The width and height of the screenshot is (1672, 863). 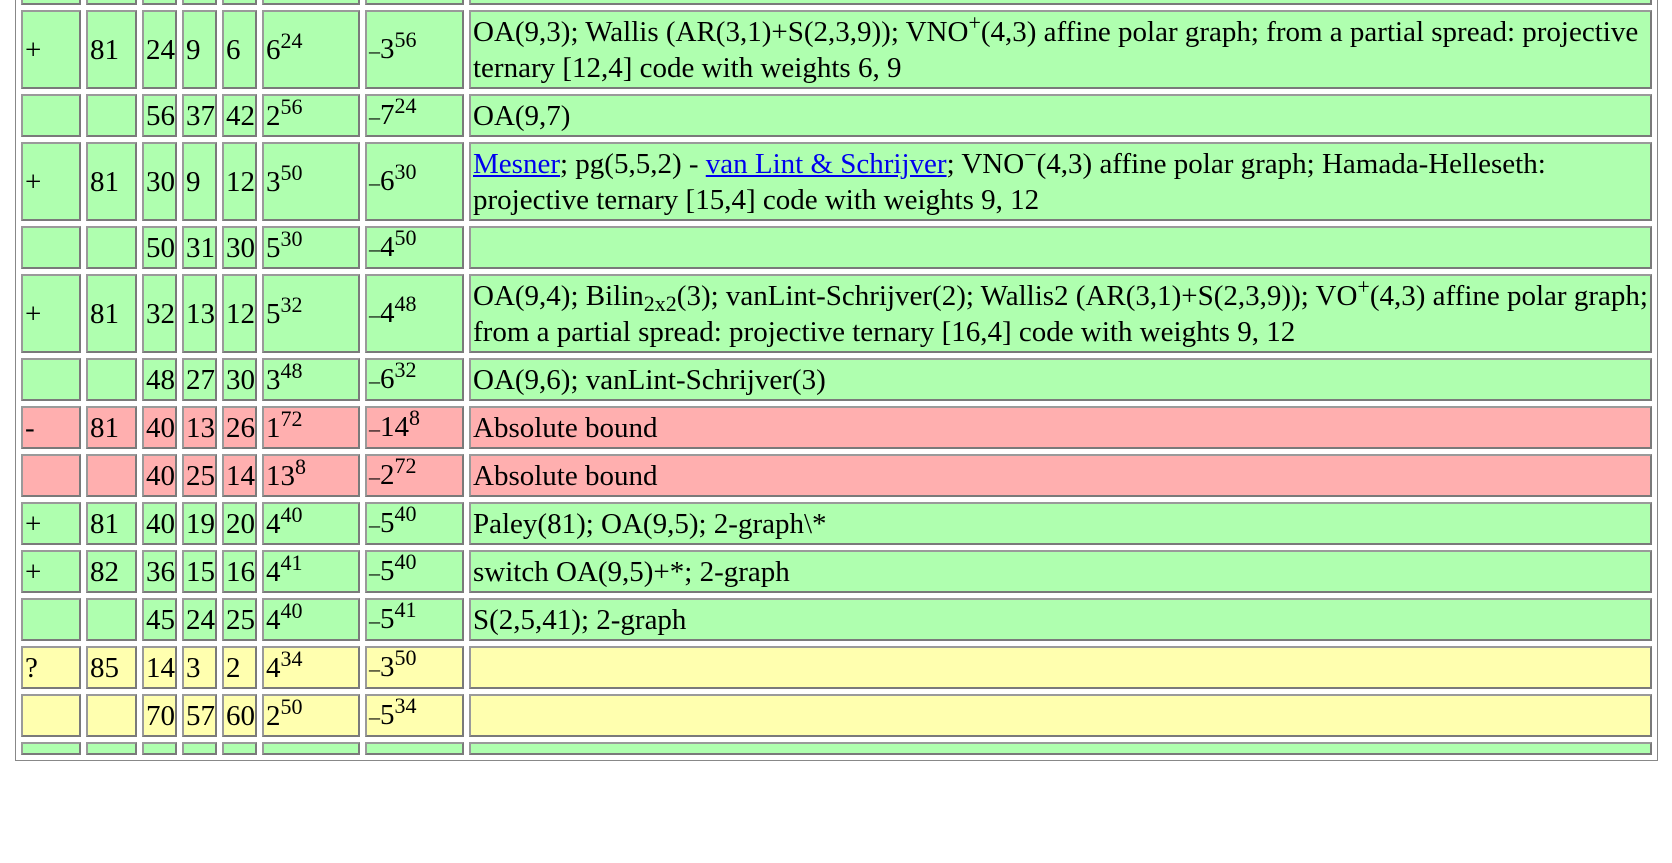 I want to click on table-row: 40 25 14 138 –272 Absolute bound, so click(x=836, y=475).